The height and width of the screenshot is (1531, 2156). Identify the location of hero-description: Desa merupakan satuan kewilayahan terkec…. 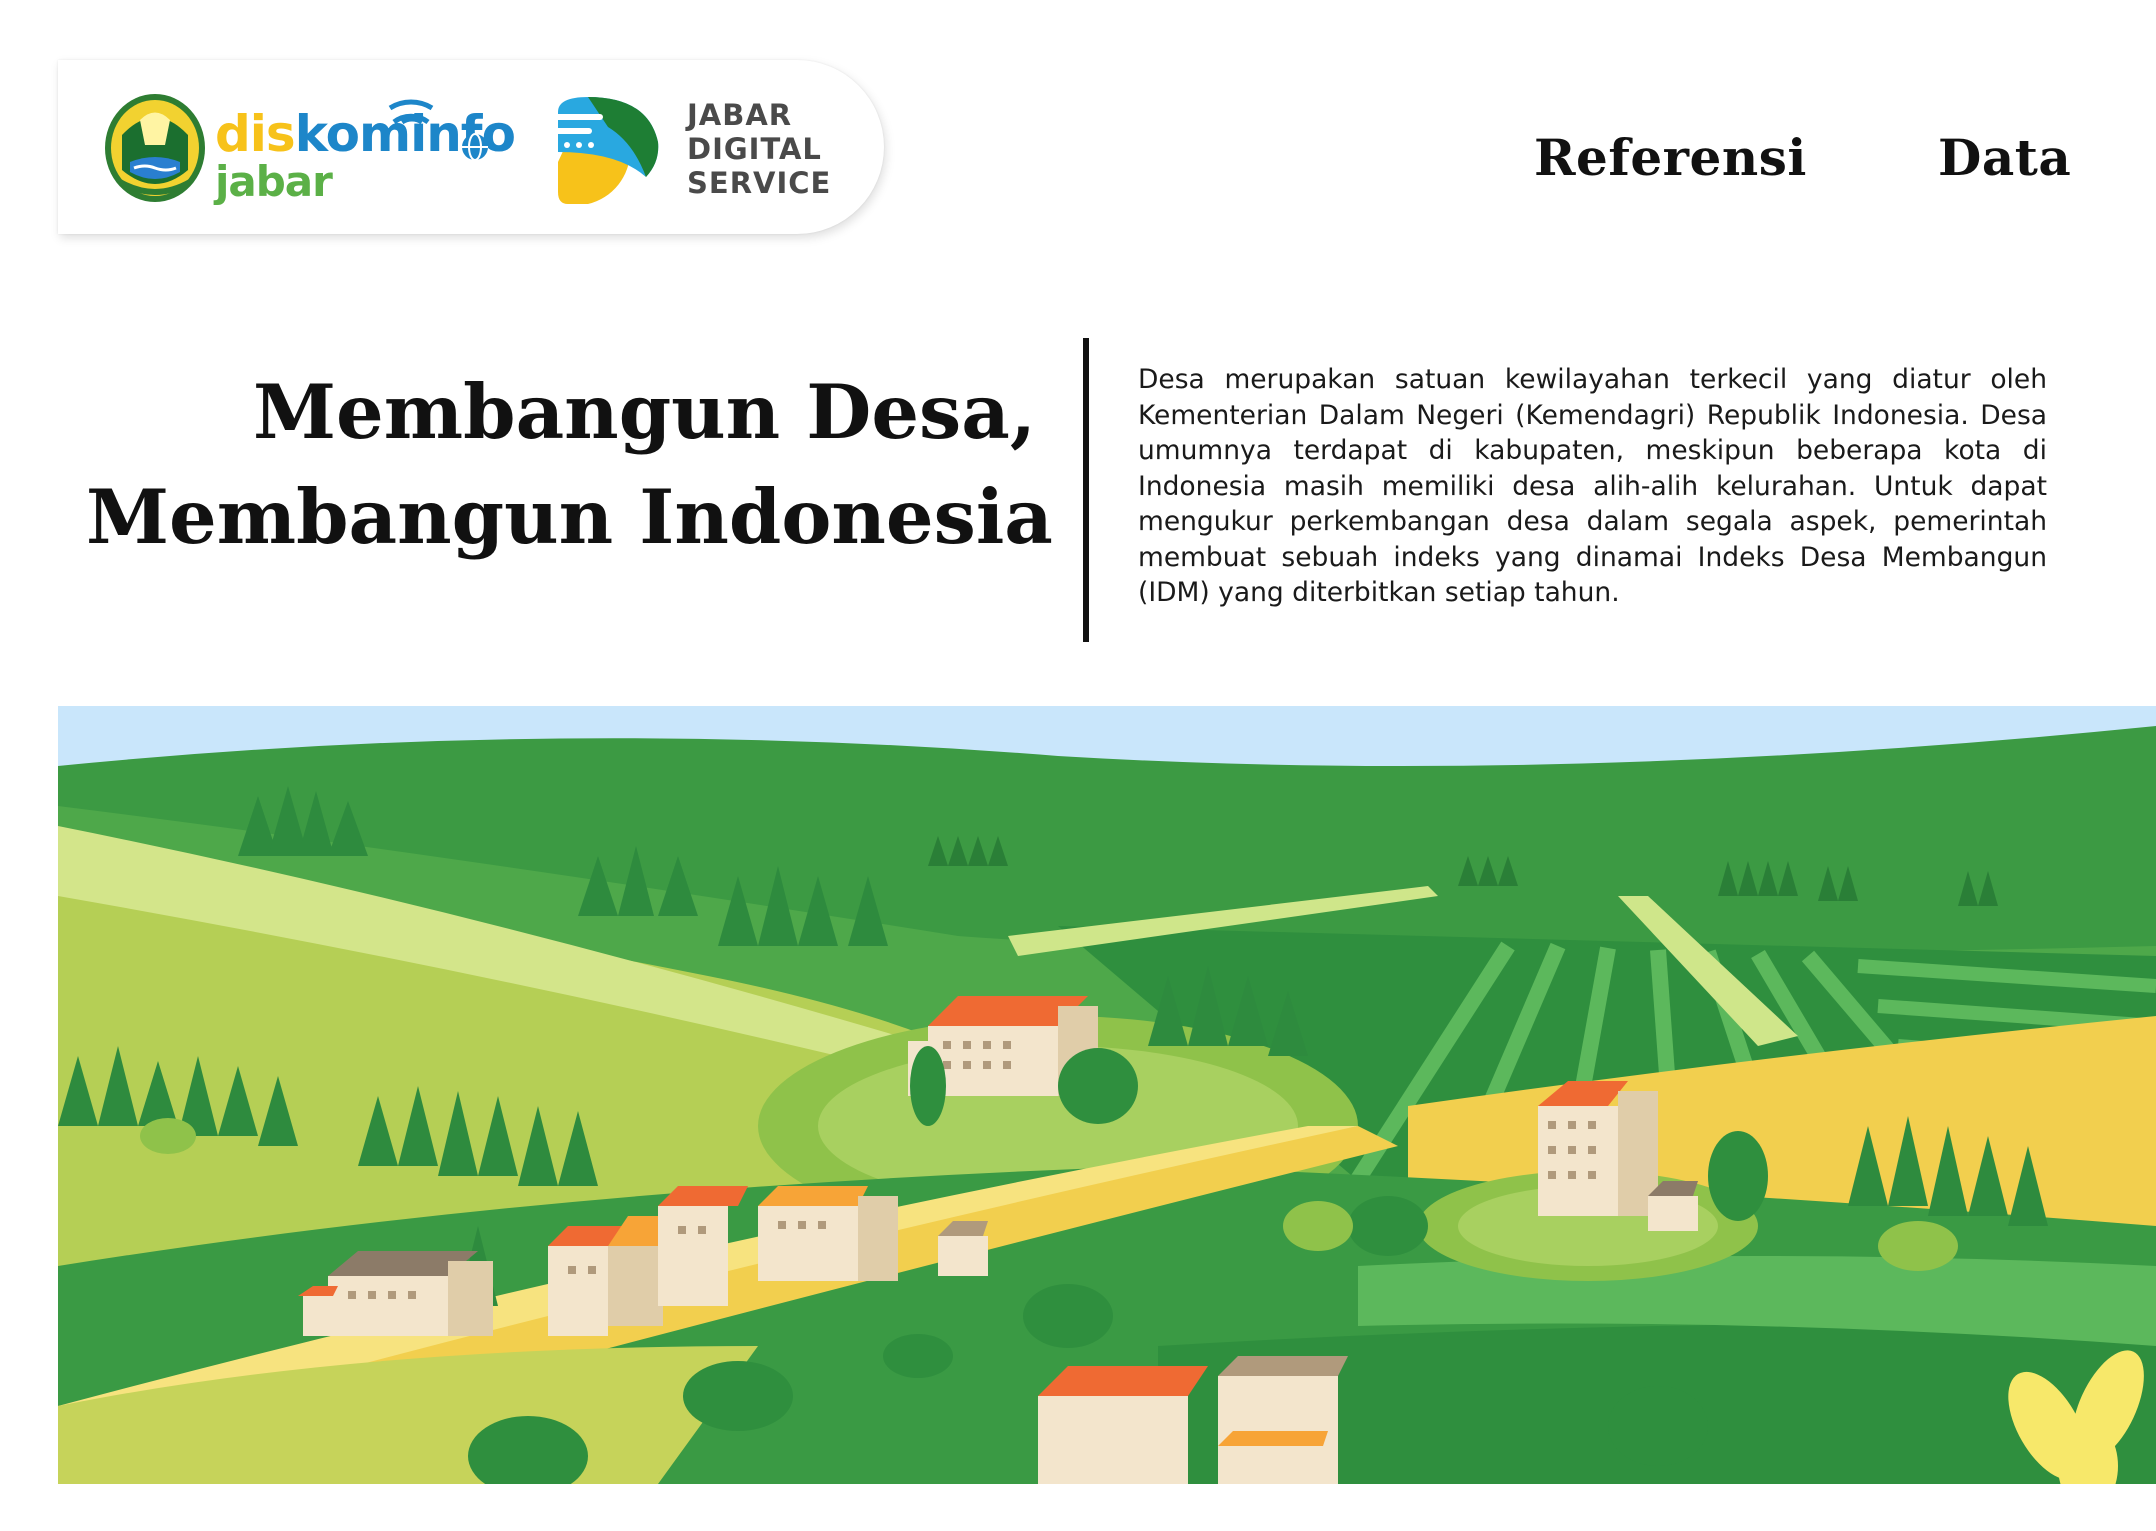
(1592, 486).